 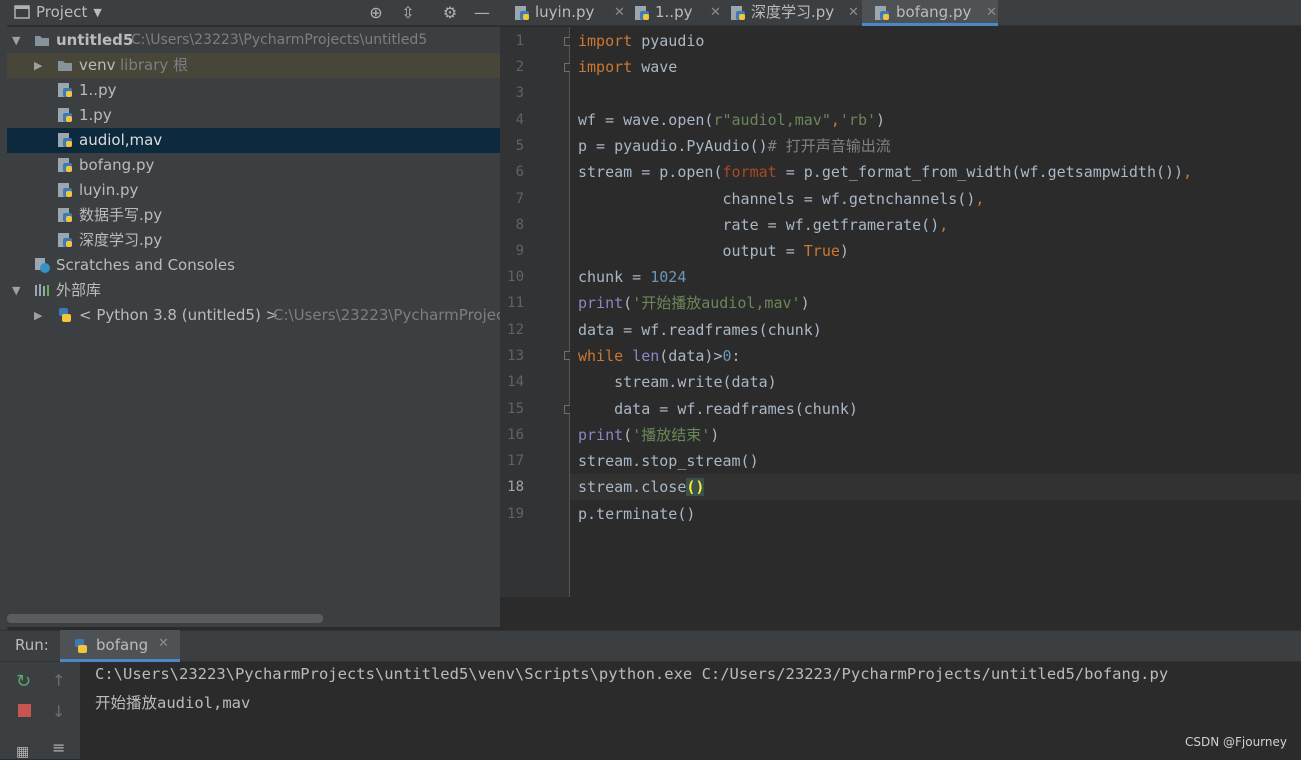 What do you see at coordinates (763, 225) in the screenshot?
I see `code-line: rate = wf.getframerate(),` at bounding box center [763, 225].